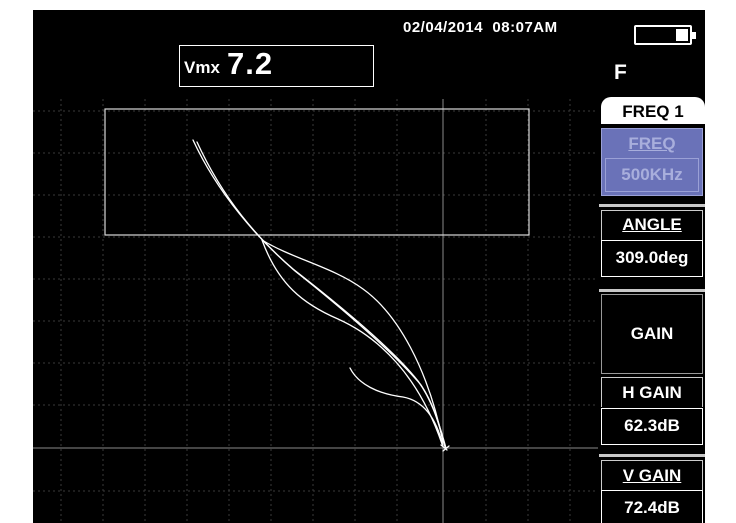 This screenshot has height=523, width=736. I want to click on v-gain-value: 72.4dB, so click(652, 506).